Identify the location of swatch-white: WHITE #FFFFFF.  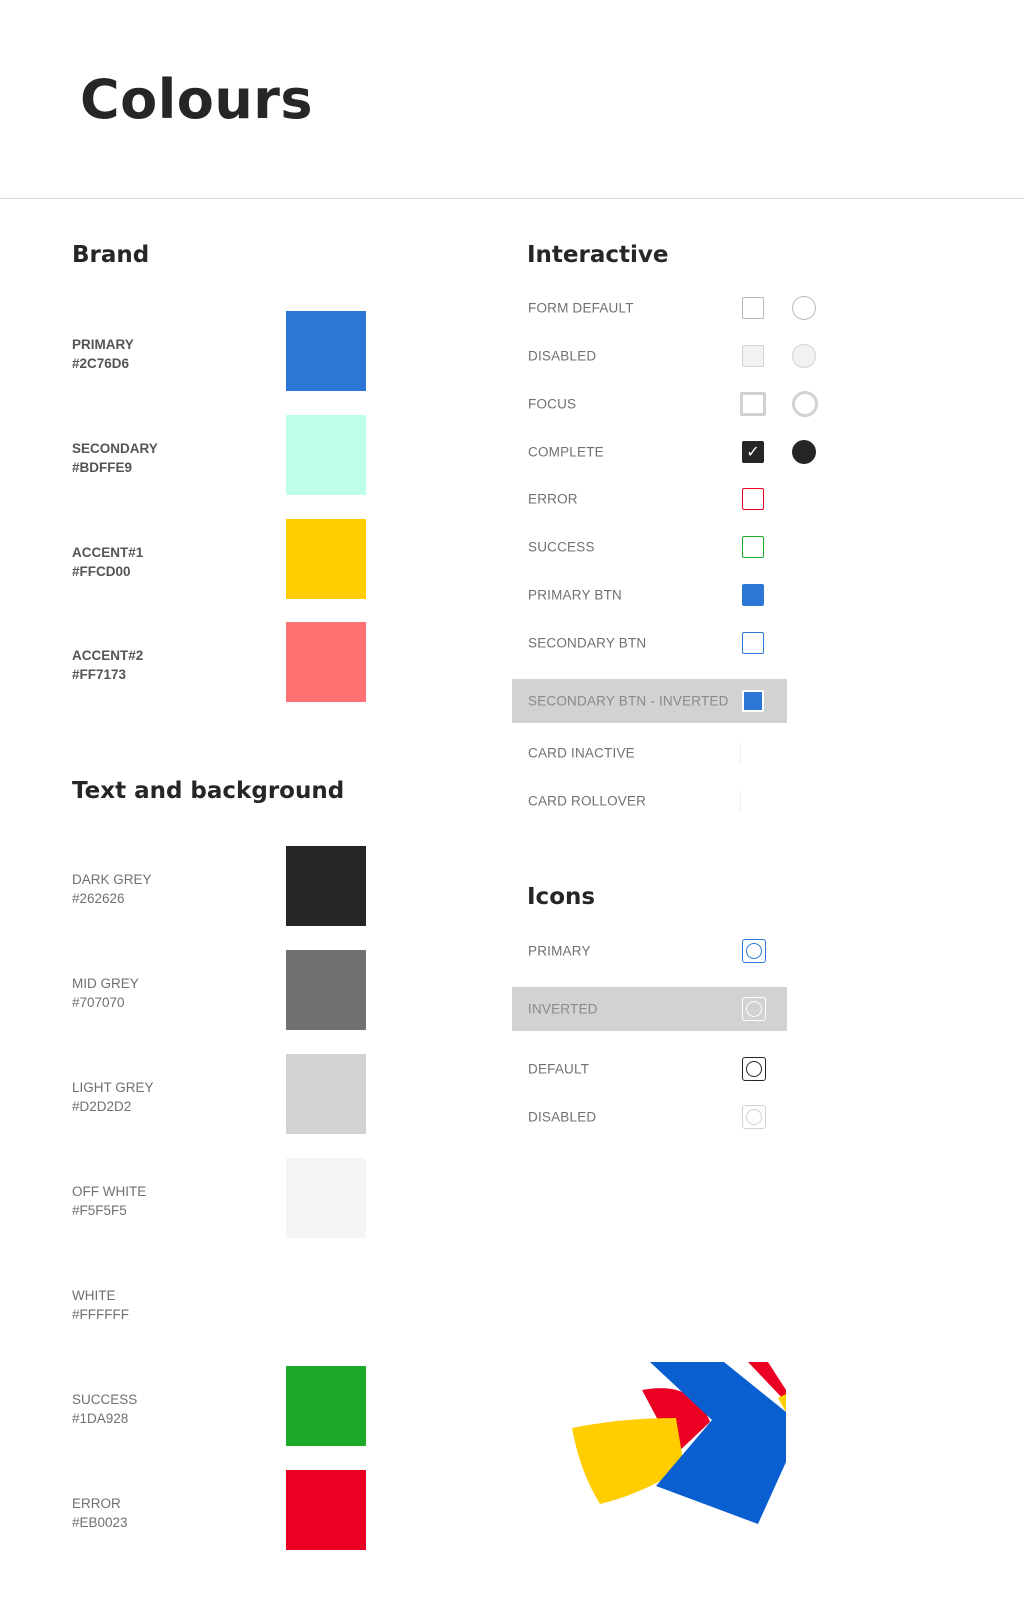
(222, 1302).